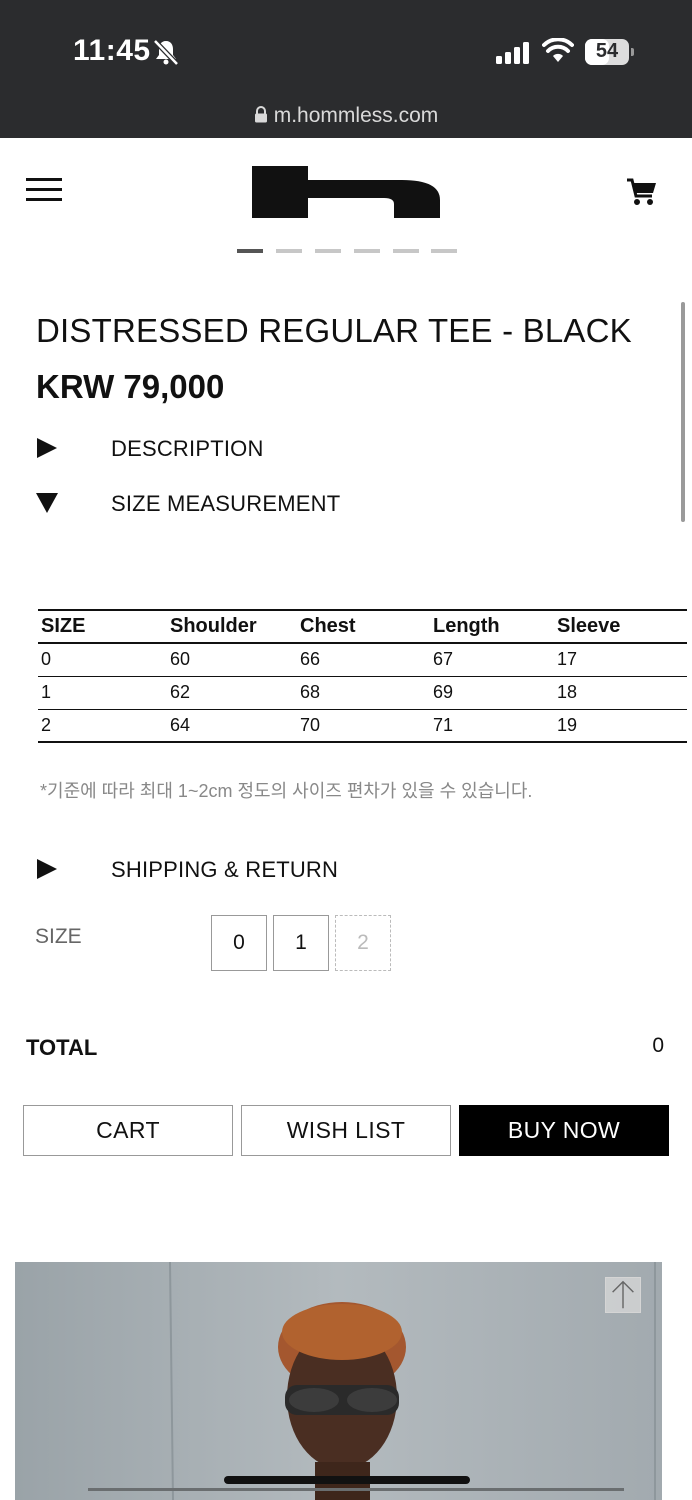  I want to click on lock-icon, so click(260, 114).